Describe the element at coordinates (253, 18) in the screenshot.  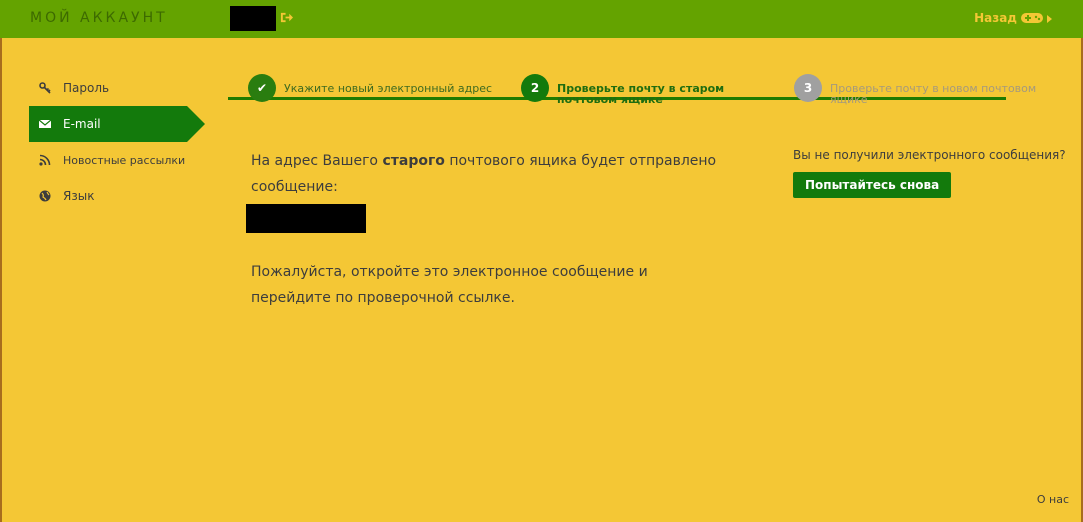
I see `redacted-username` at that location.